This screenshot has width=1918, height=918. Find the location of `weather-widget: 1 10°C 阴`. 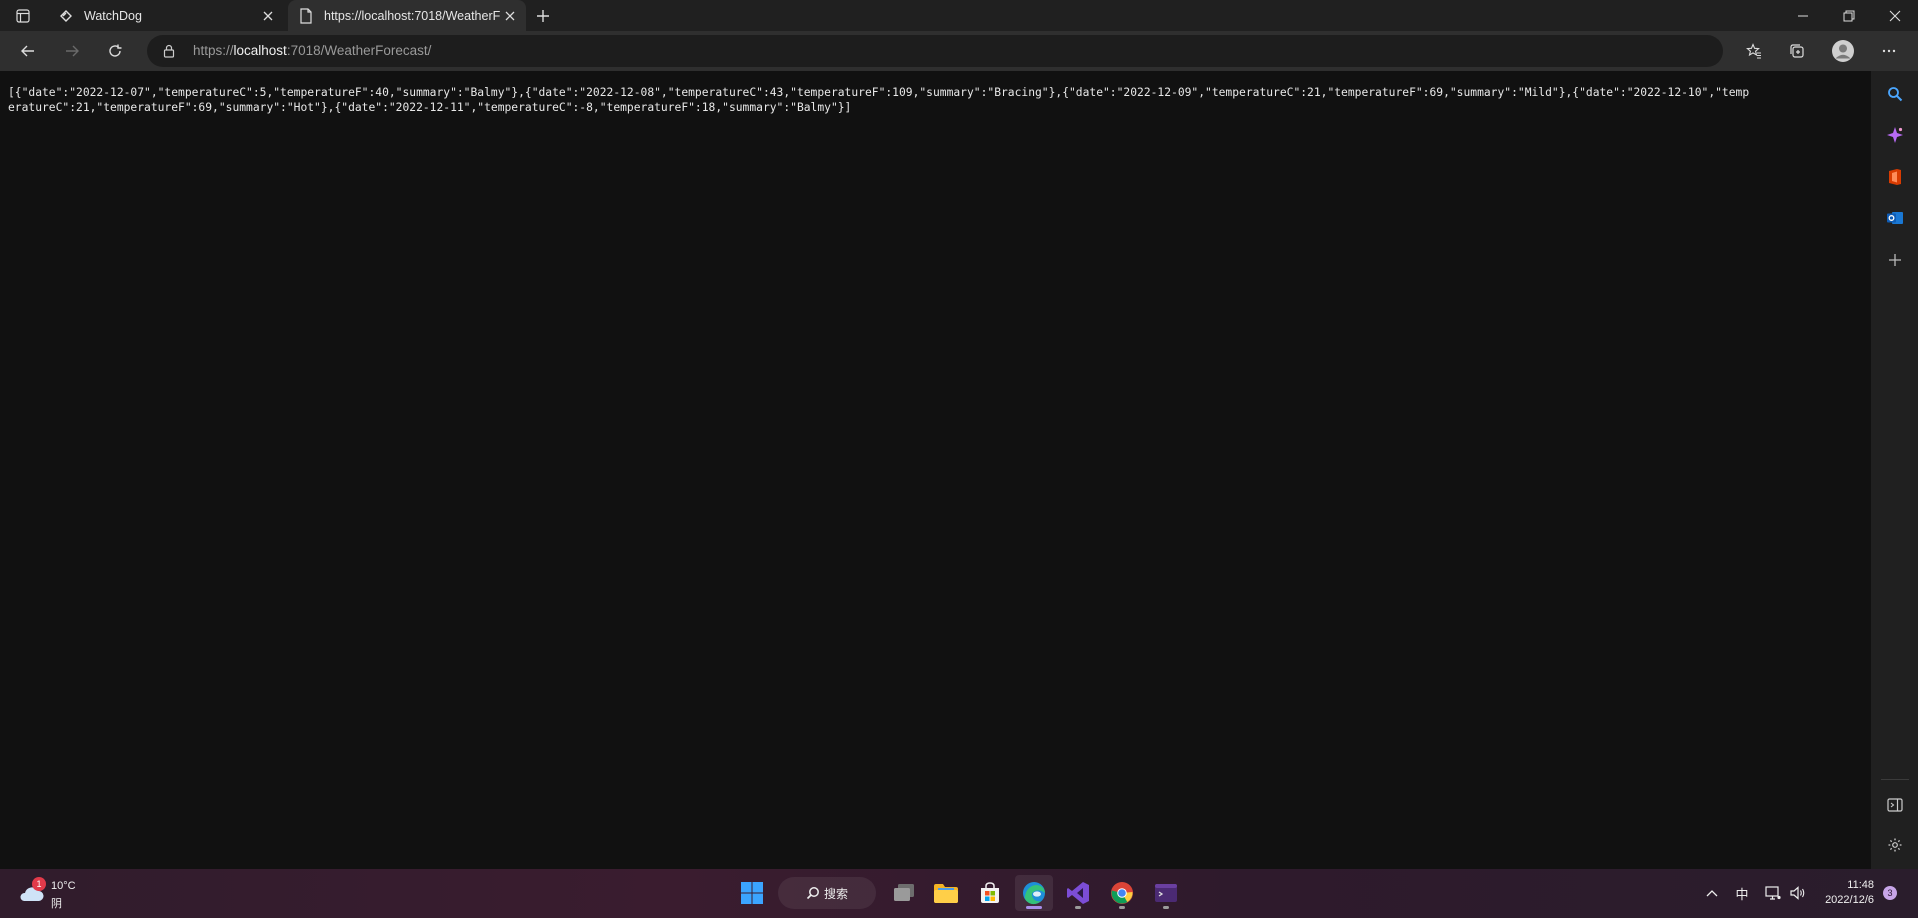

weather-widget: 1 10°C 阴 is located at coordinates (58, 894).